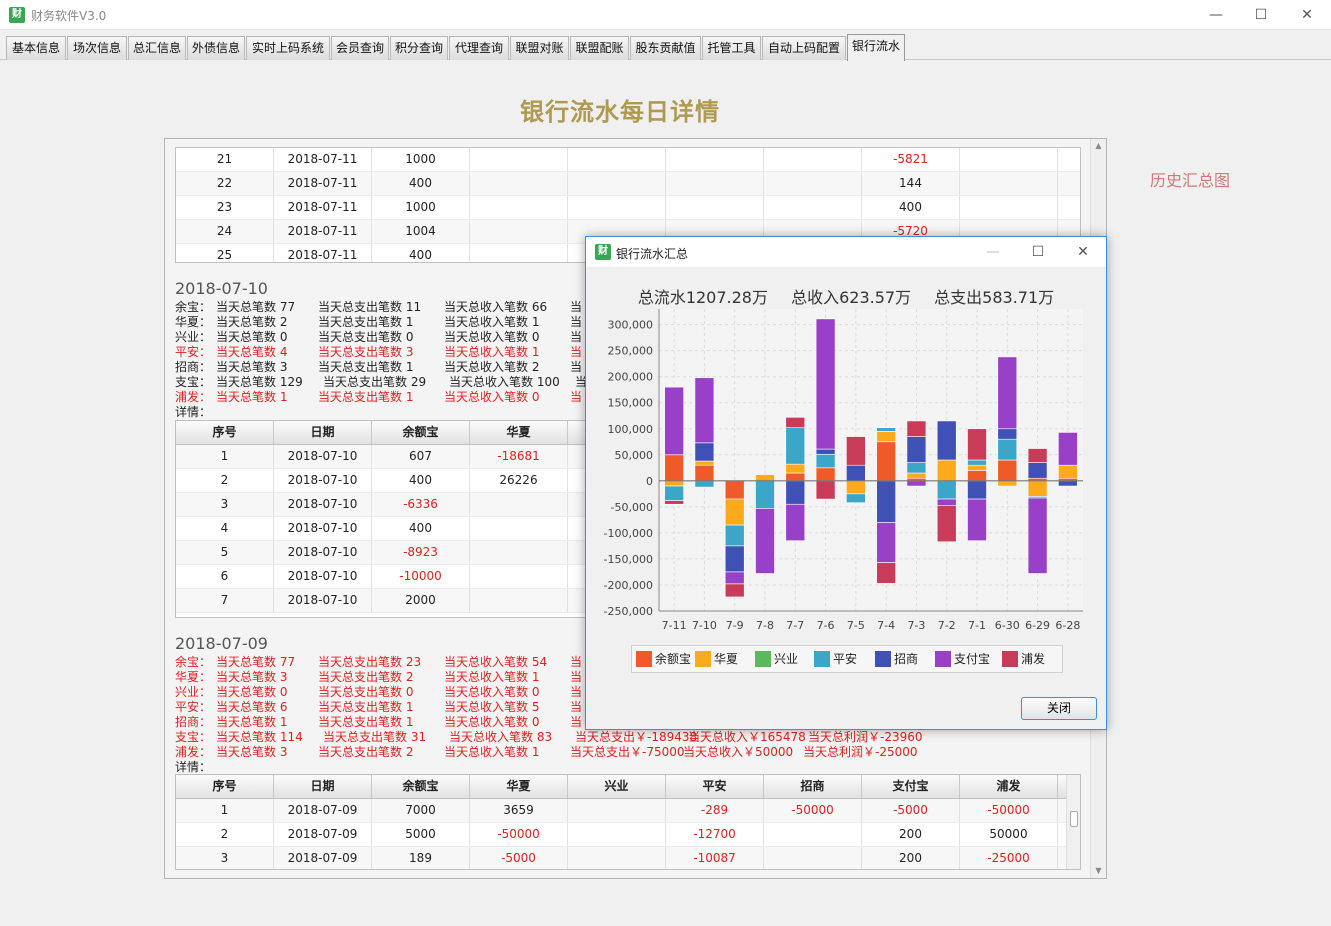 The height and width of the screenshot is (926, 1331). I want to click on y-tick-label: 250,000, so click(631, 351).